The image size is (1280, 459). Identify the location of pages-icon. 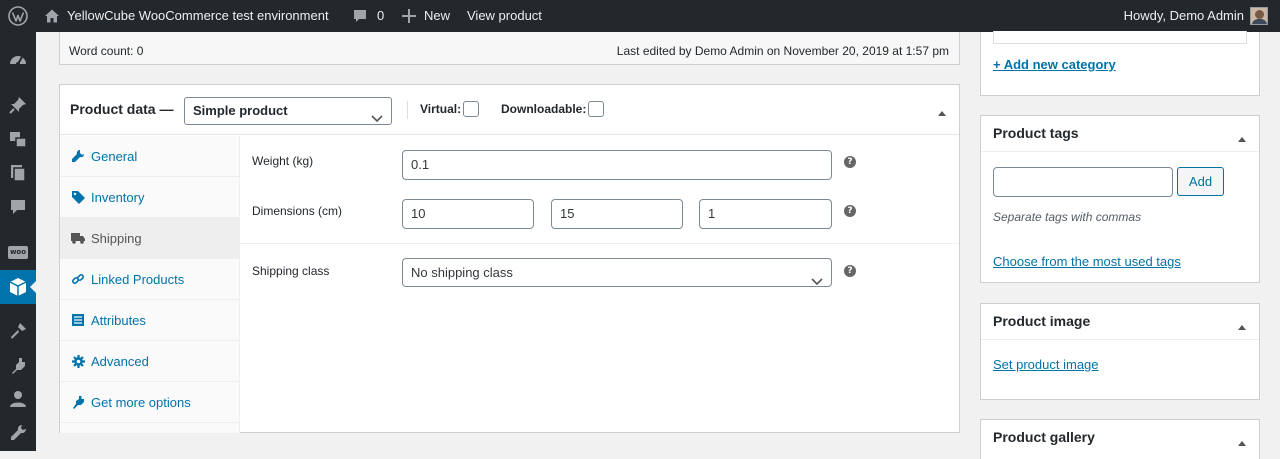
(18, 173).